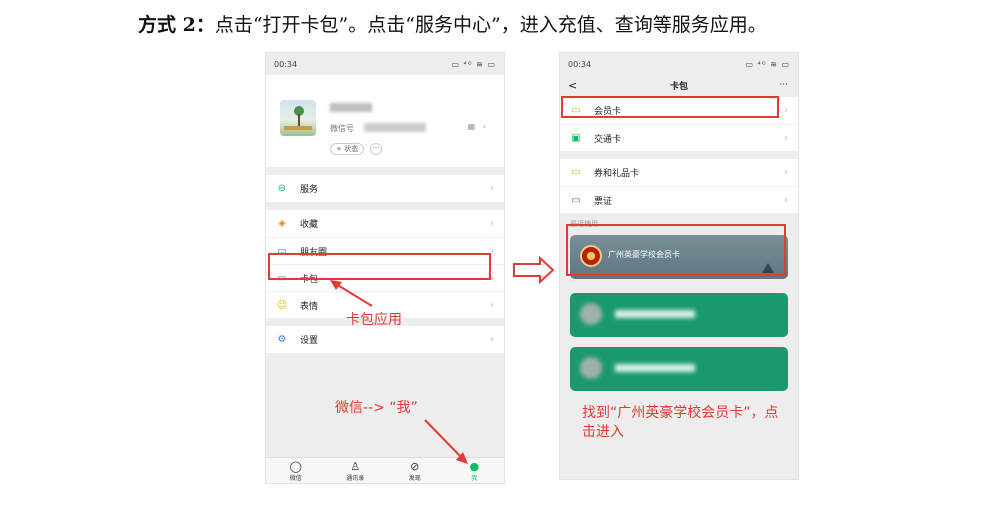 The height and width of the screenshot is (527, 985). I want to click on menu-label: 服务, so click(309, 190).